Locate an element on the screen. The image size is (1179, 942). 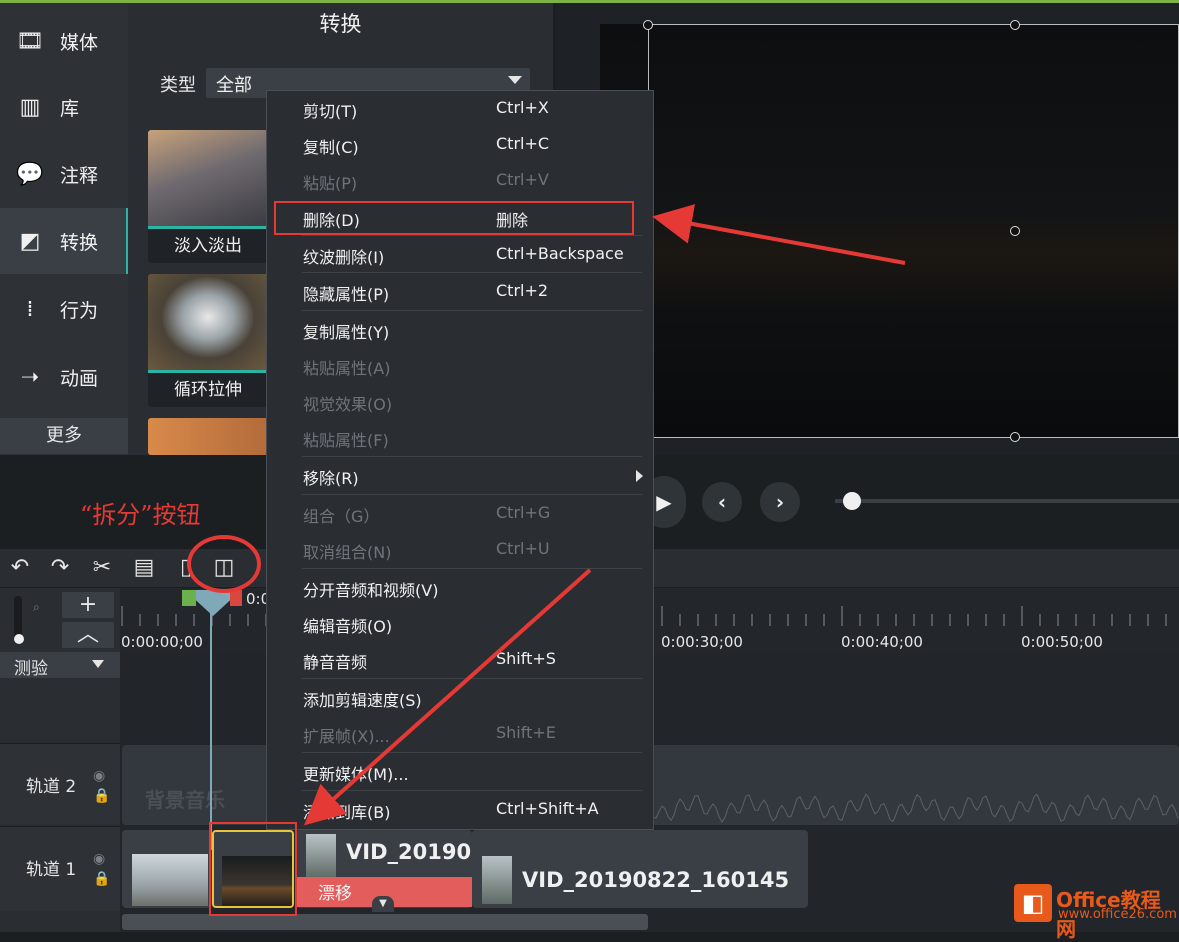
arrow-to-delete is located at coordinates (779, 234).